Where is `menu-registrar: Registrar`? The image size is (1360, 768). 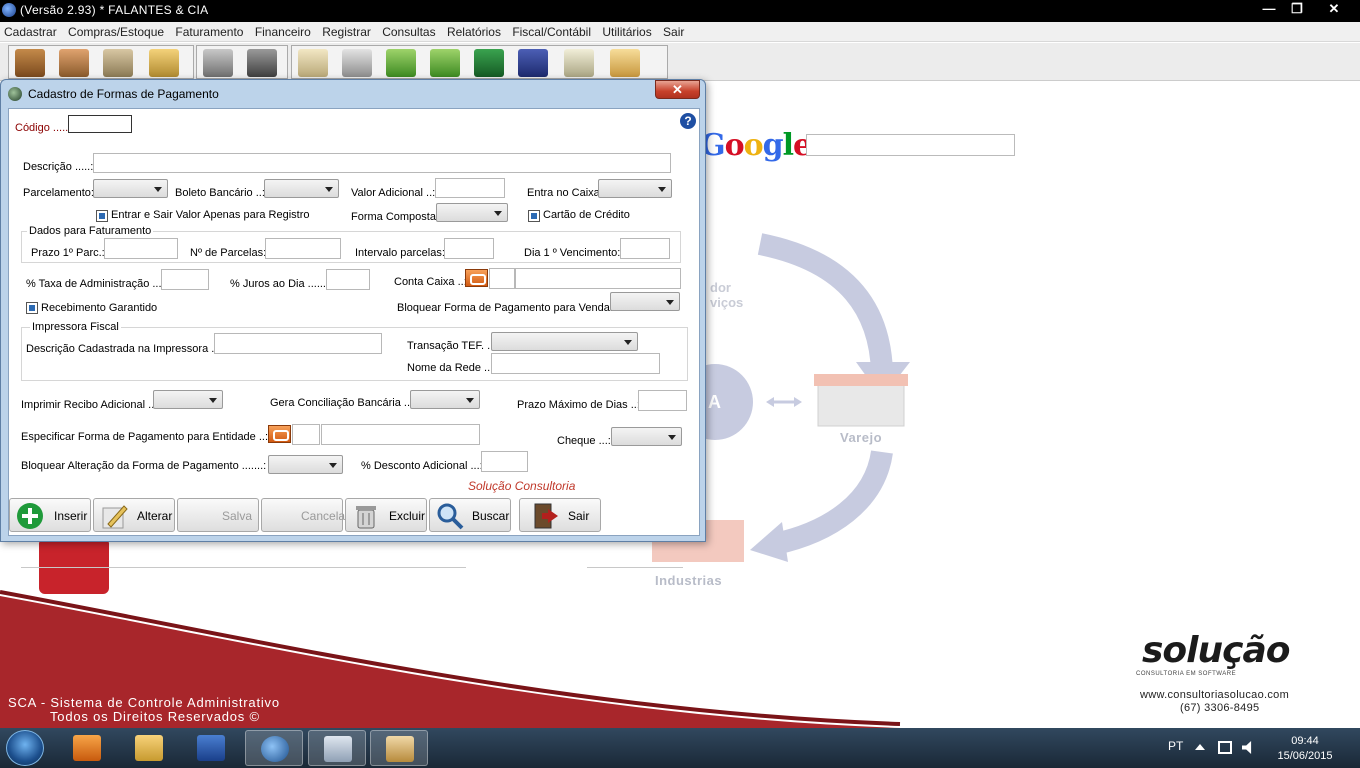 menu-registrar: Registrar is located at coordinates (346, 32).